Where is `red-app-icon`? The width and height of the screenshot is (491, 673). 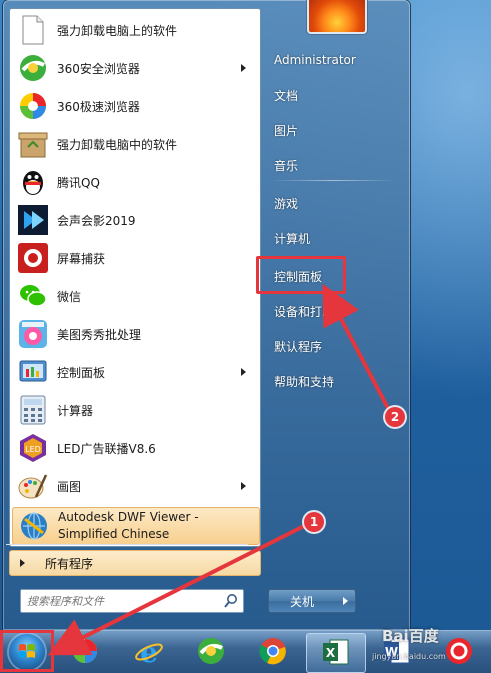 red-app-icon is located at coordinates (459, 652).